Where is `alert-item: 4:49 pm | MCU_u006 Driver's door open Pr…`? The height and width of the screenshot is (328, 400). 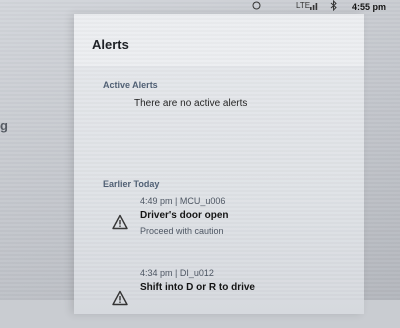
alert-item: 4:49 pm | MCU_u006 Driver's door open Pr… is located at coordinates (219, 226).